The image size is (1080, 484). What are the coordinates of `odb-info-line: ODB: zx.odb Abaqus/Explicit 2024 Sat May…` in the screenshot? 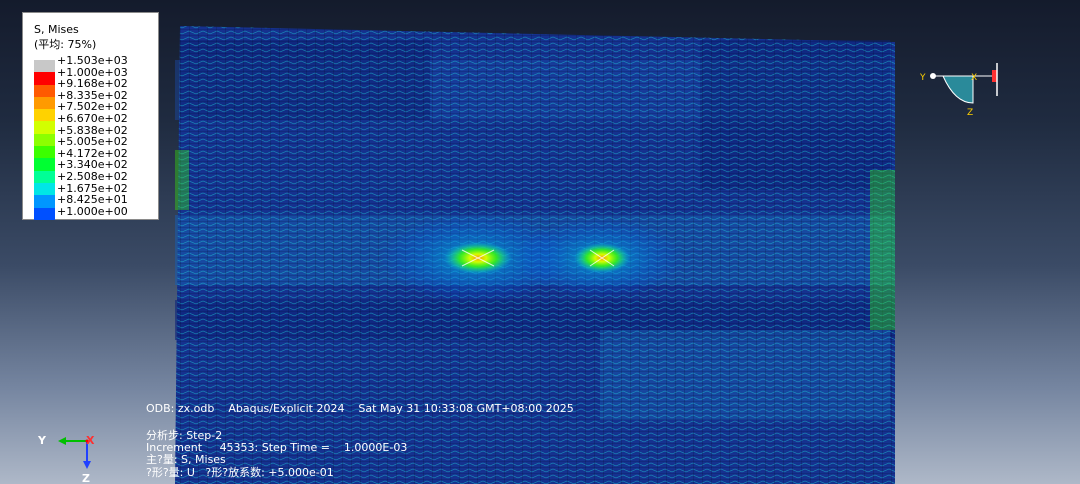 It's located at (360, 408).